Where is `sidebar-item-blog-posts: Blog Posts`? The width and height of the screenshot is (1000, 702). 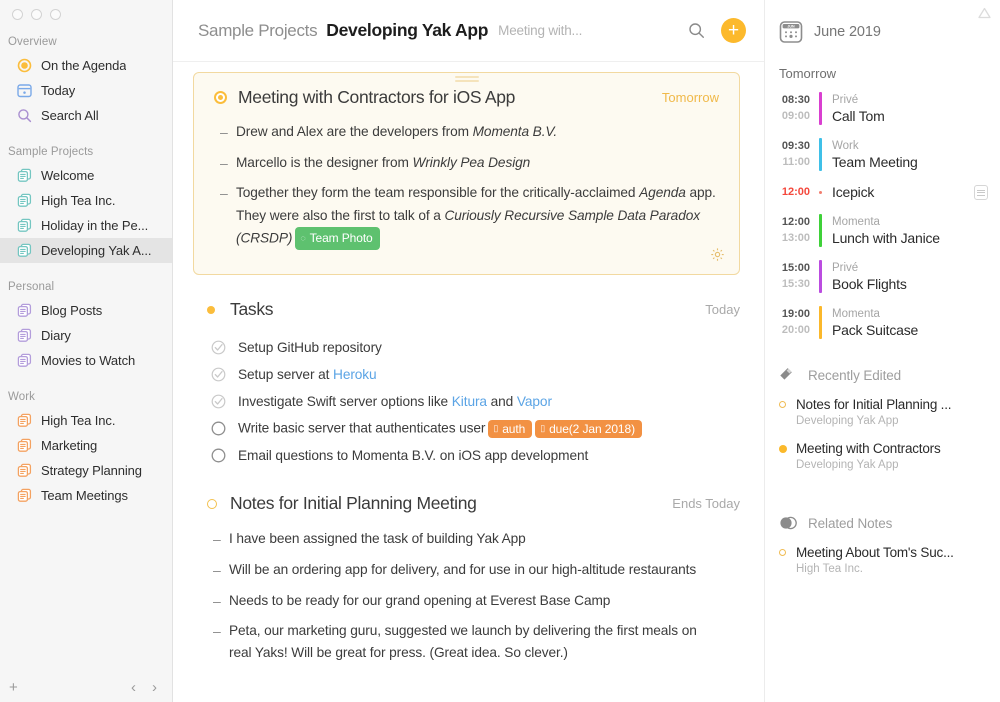
sidebar-item-blog-posts: Blog Posts is located at coordinates (86, 310).